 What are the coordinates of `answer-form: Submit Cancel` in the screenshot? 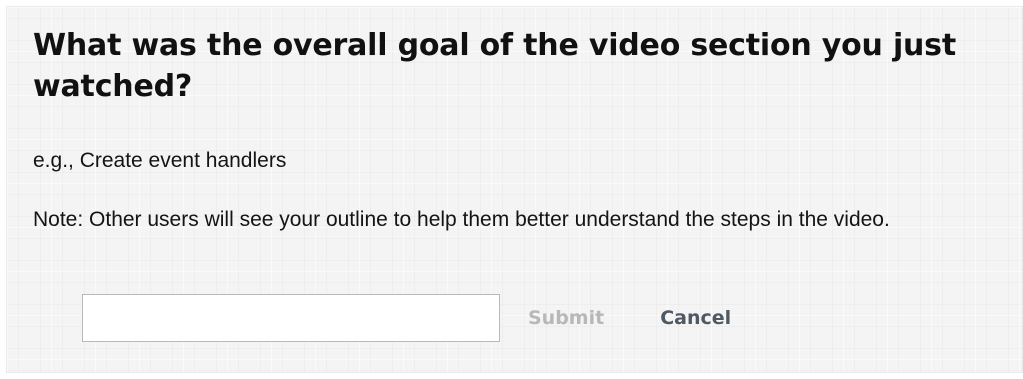 It's located at (406, 318).